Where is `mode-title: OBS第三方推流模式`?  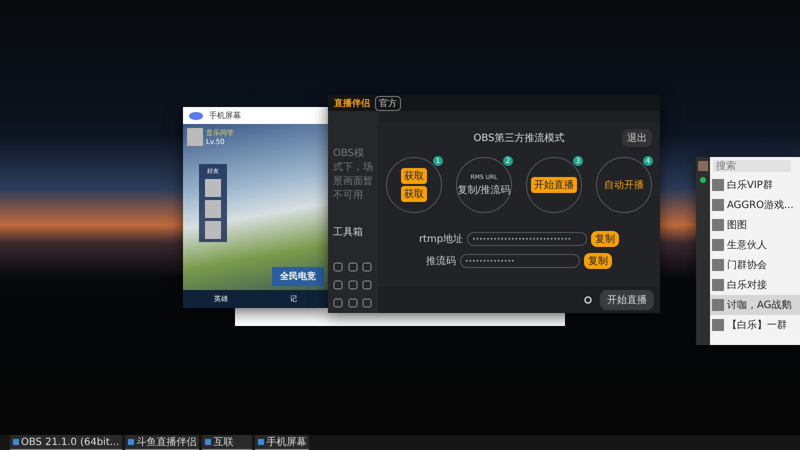
mode-title: OBS第三方推流模式 is located at coordinates (519, 138).